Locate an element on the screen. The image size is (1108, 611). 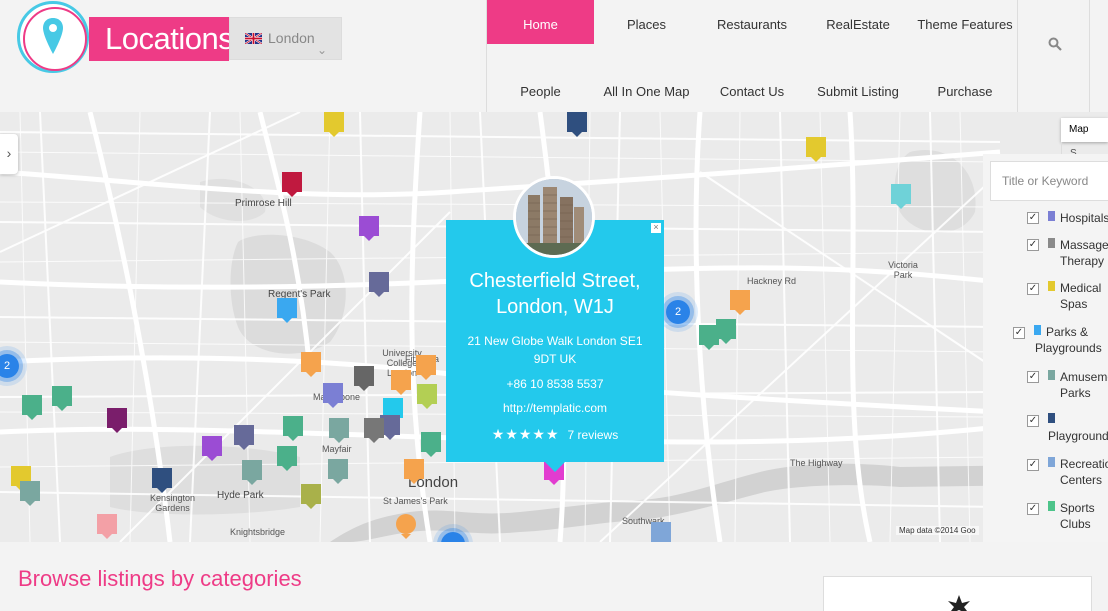
listing-photo is located at coordinates (554, 217).